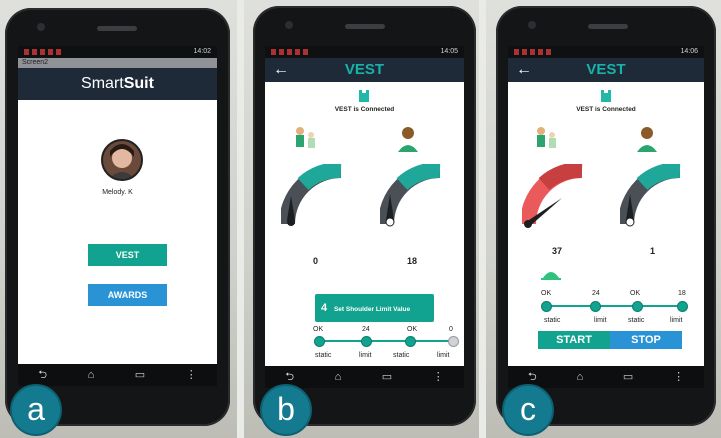  I want to click on vest-button: VEST, so click(127, 255).